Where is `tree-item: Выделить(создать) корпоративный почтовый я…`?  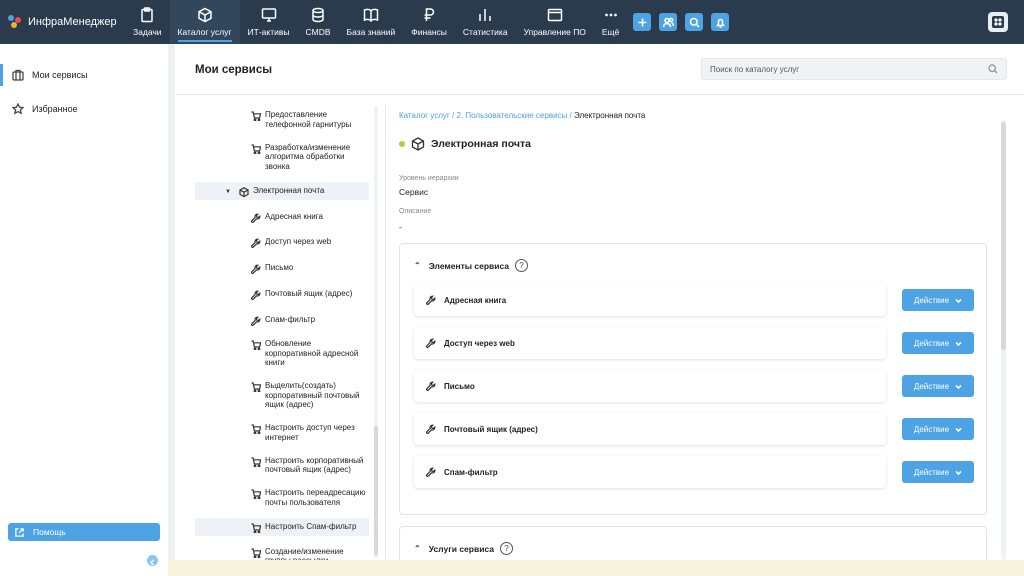
tree-item: Выделить(создать) корпоративный почтовый я… is located at coordinates (282, 395).